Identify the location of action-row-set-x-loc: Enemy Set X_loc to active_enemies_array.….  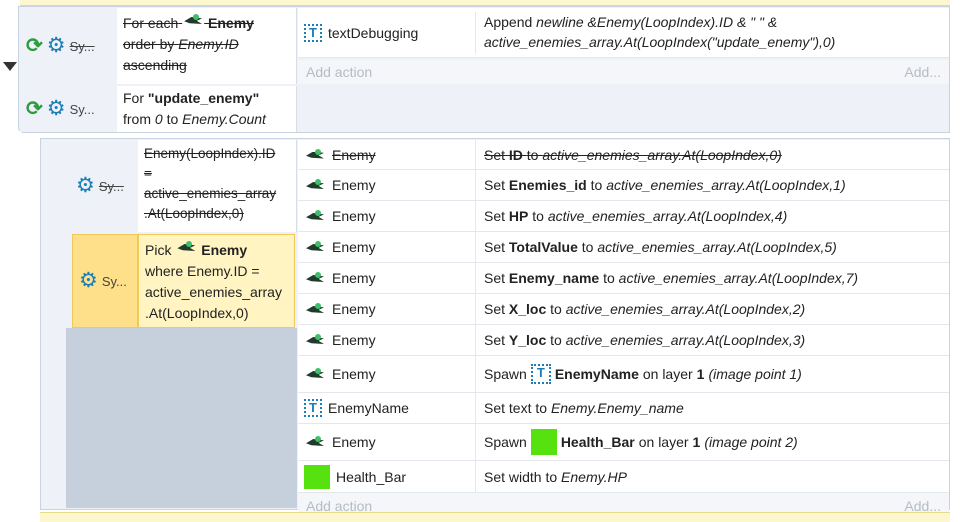
(623, 309).